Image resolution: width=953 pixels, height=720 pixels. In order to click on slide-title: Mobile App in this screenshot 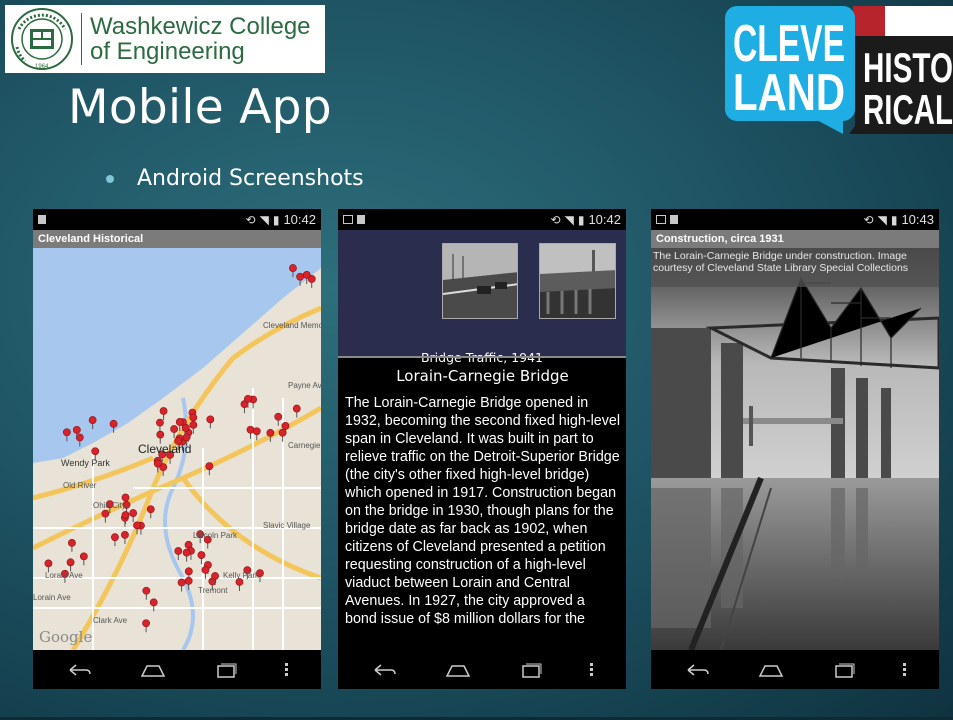, I will do `click(200, 107)`.